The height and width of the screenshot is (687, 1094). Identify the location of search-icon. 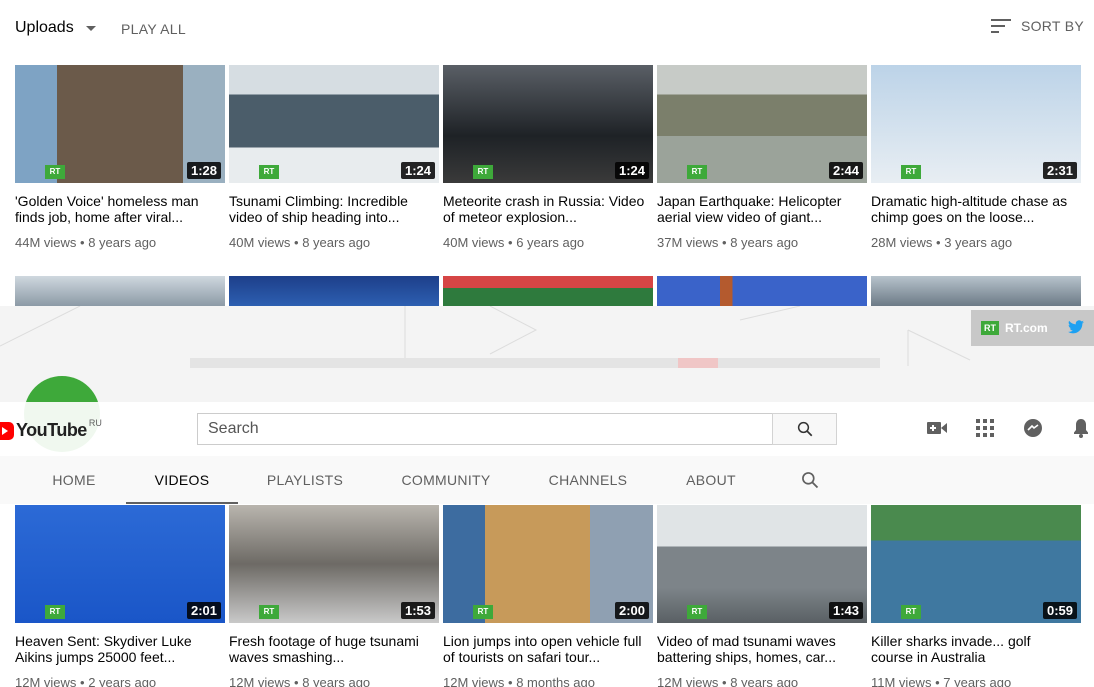
(804, 429).